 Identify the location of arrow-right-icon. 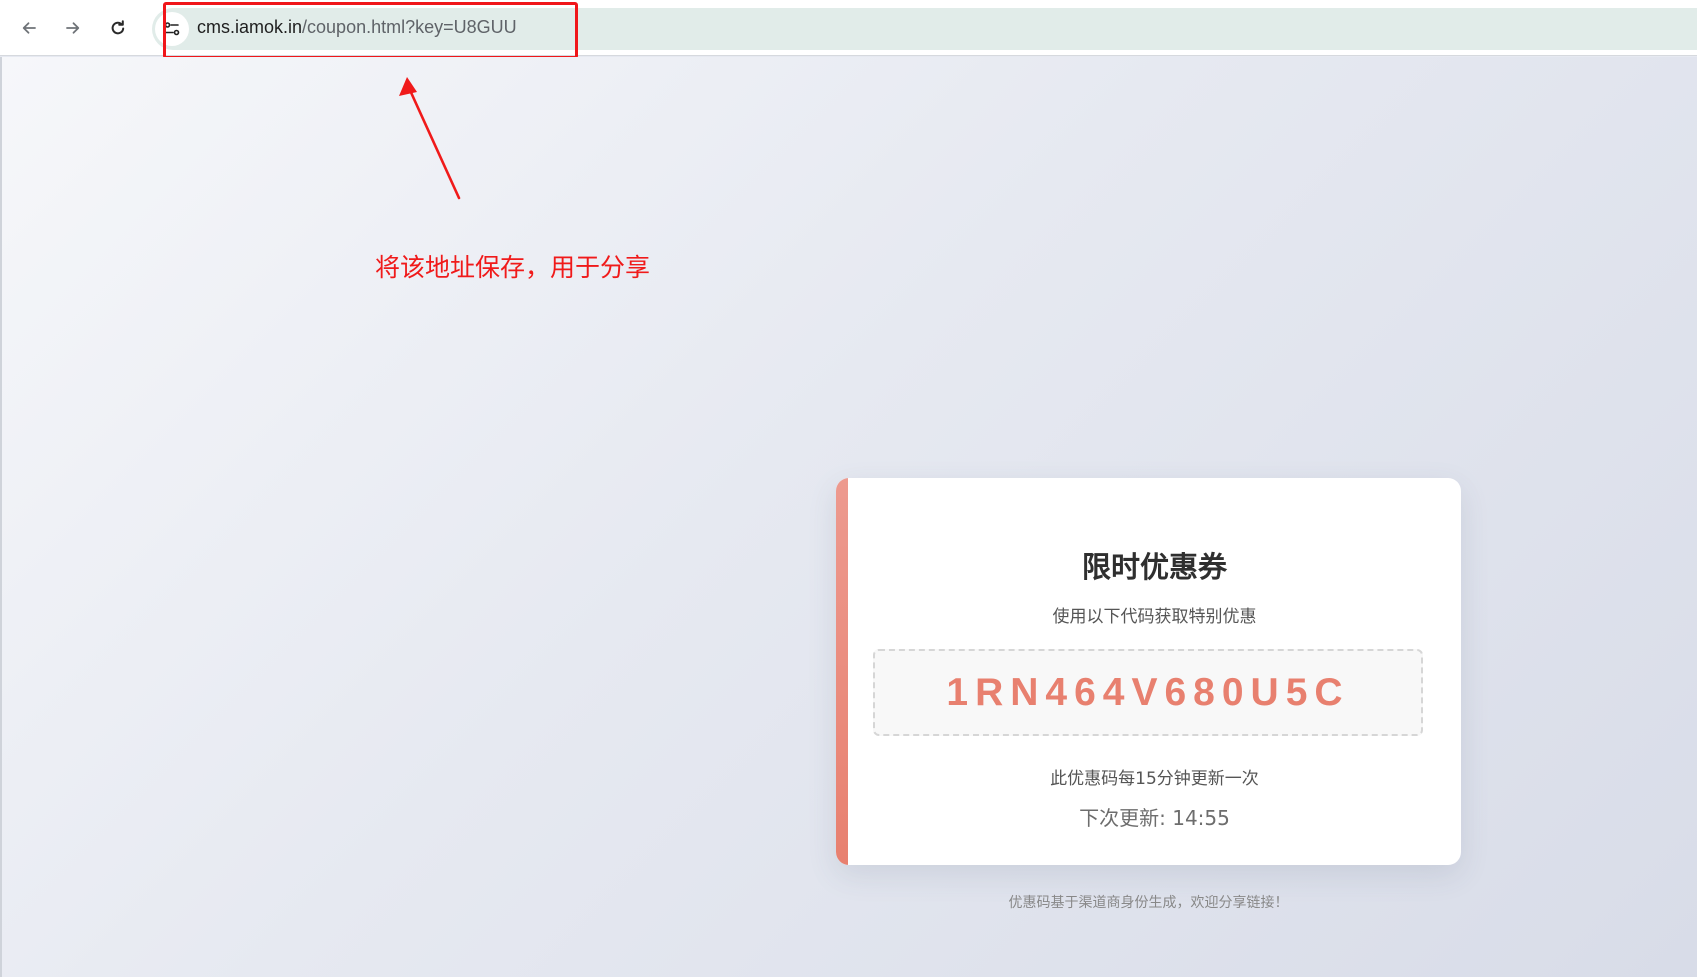
(73, 28).